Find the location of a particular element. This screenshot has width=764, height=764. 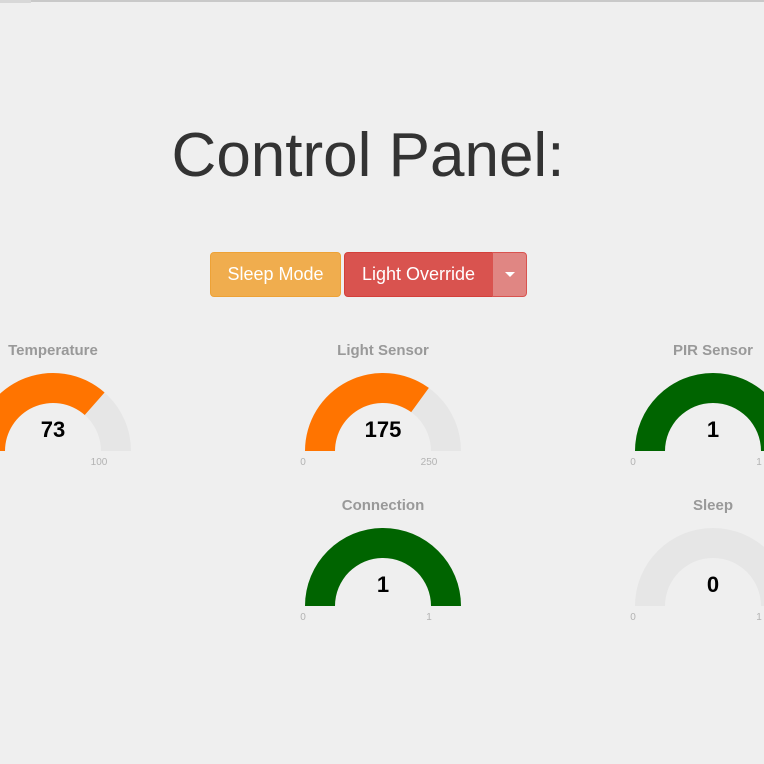

light-override-button: Light Override is located at coordinates (418, 274).